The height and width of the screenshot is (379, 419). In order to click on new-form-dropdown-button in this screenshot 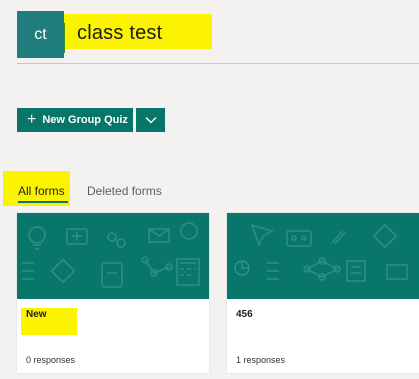, I will do `click(150, 120)`.